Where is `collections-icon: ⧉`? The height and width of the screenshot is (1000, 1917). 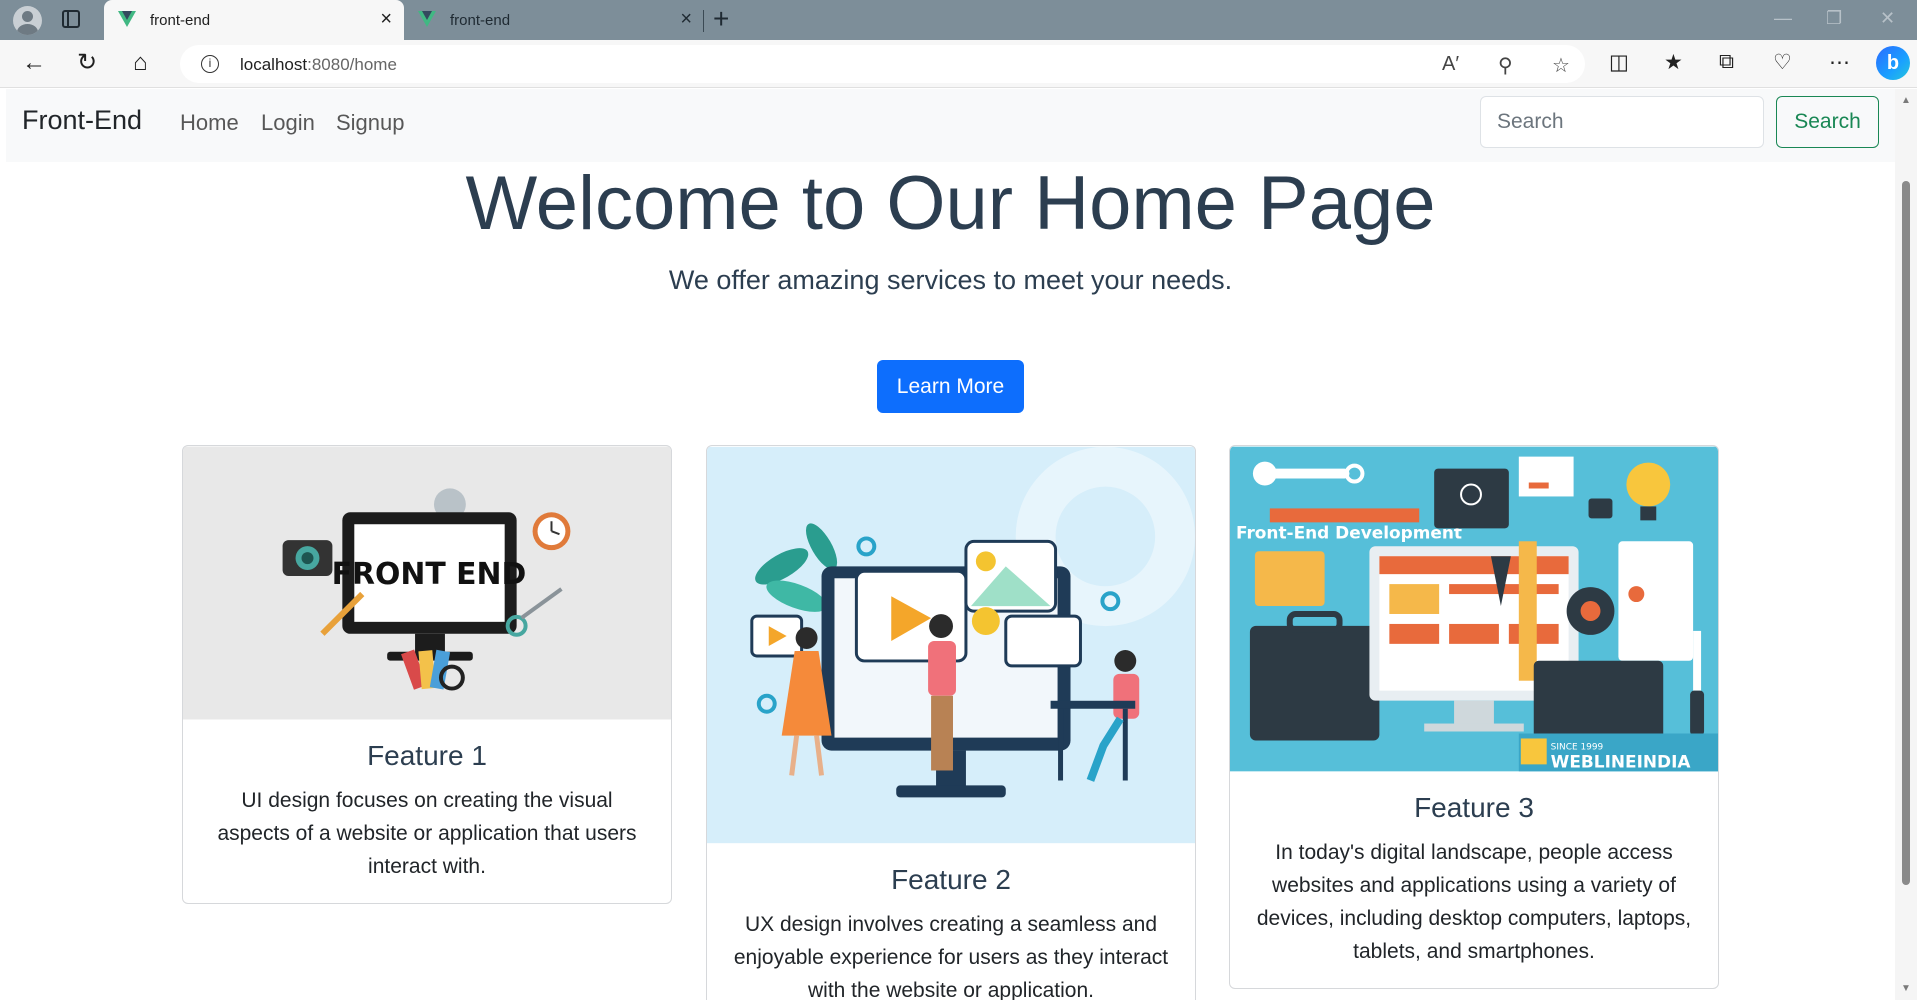
collections-icon: ⧉ is located at coordinates (1726, 62).